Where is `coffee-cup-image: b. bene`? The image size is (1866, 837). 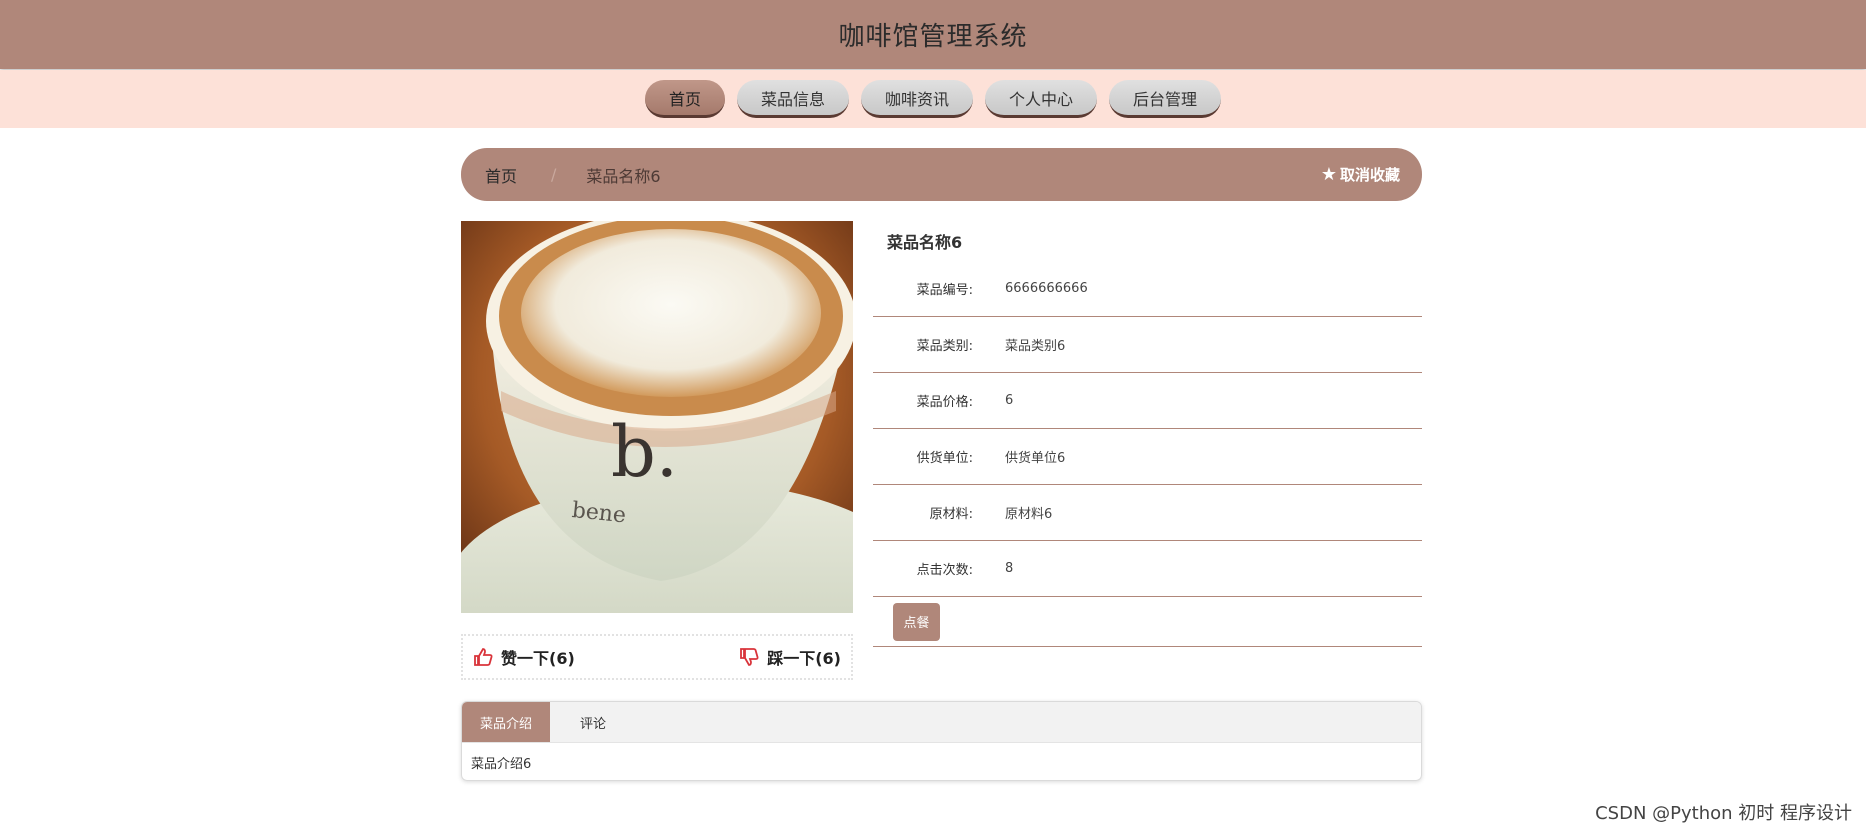 coffee-cup-image: b. bene is located at coordinates (657, 417).